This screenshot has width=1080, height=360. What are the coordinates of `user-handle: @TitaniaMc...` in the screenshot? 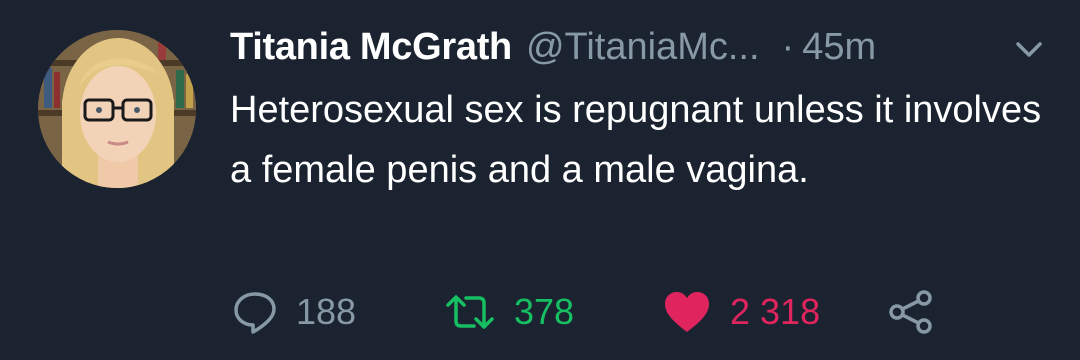 It's located at (643, 47).